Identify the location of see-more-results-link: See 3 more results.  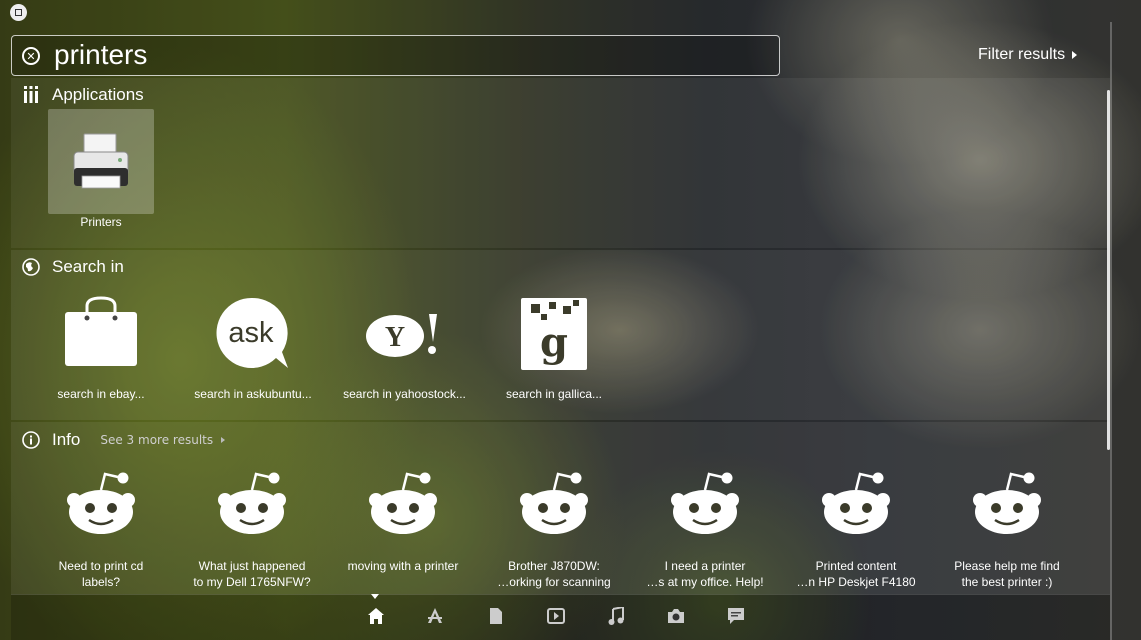
(163, 440).